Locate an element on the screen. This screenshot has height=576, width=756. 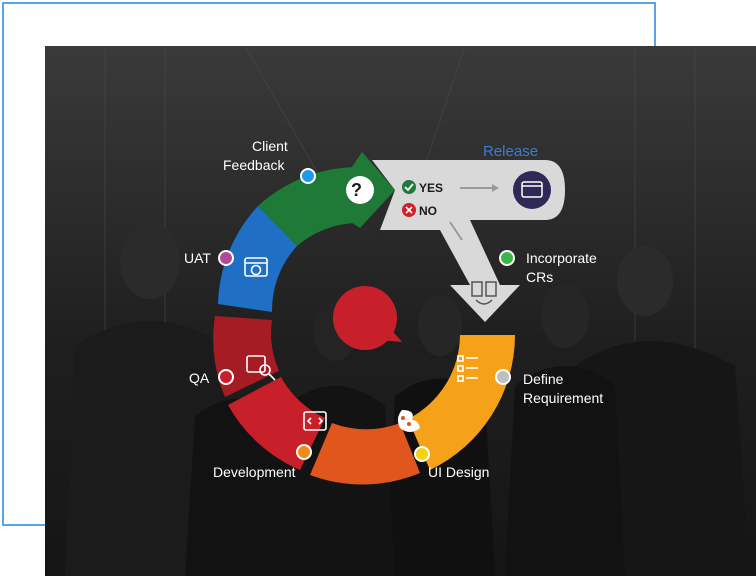
no-label: NO is located at coordinates (428, 211).